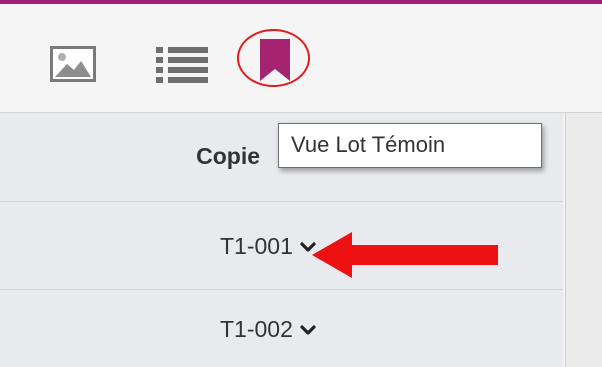 This screenshot has height=367, width=602. I want to click on image-view-button, so click(73, 64).